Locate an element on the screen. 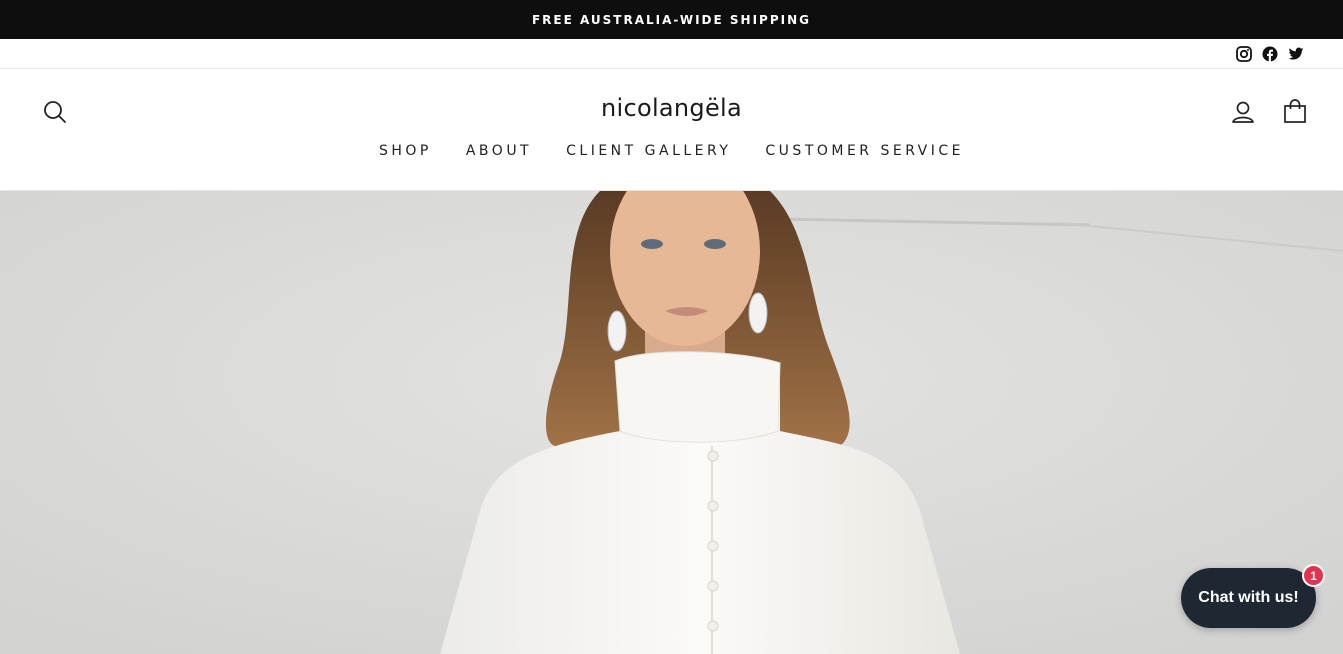  site-logo: nicolangëla is located at coordinates (671, 108).